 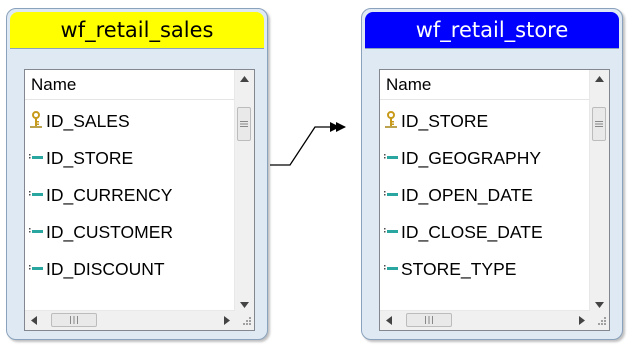 I want to click on scroll-up-arrow-icon, so click(x=599, y=78).